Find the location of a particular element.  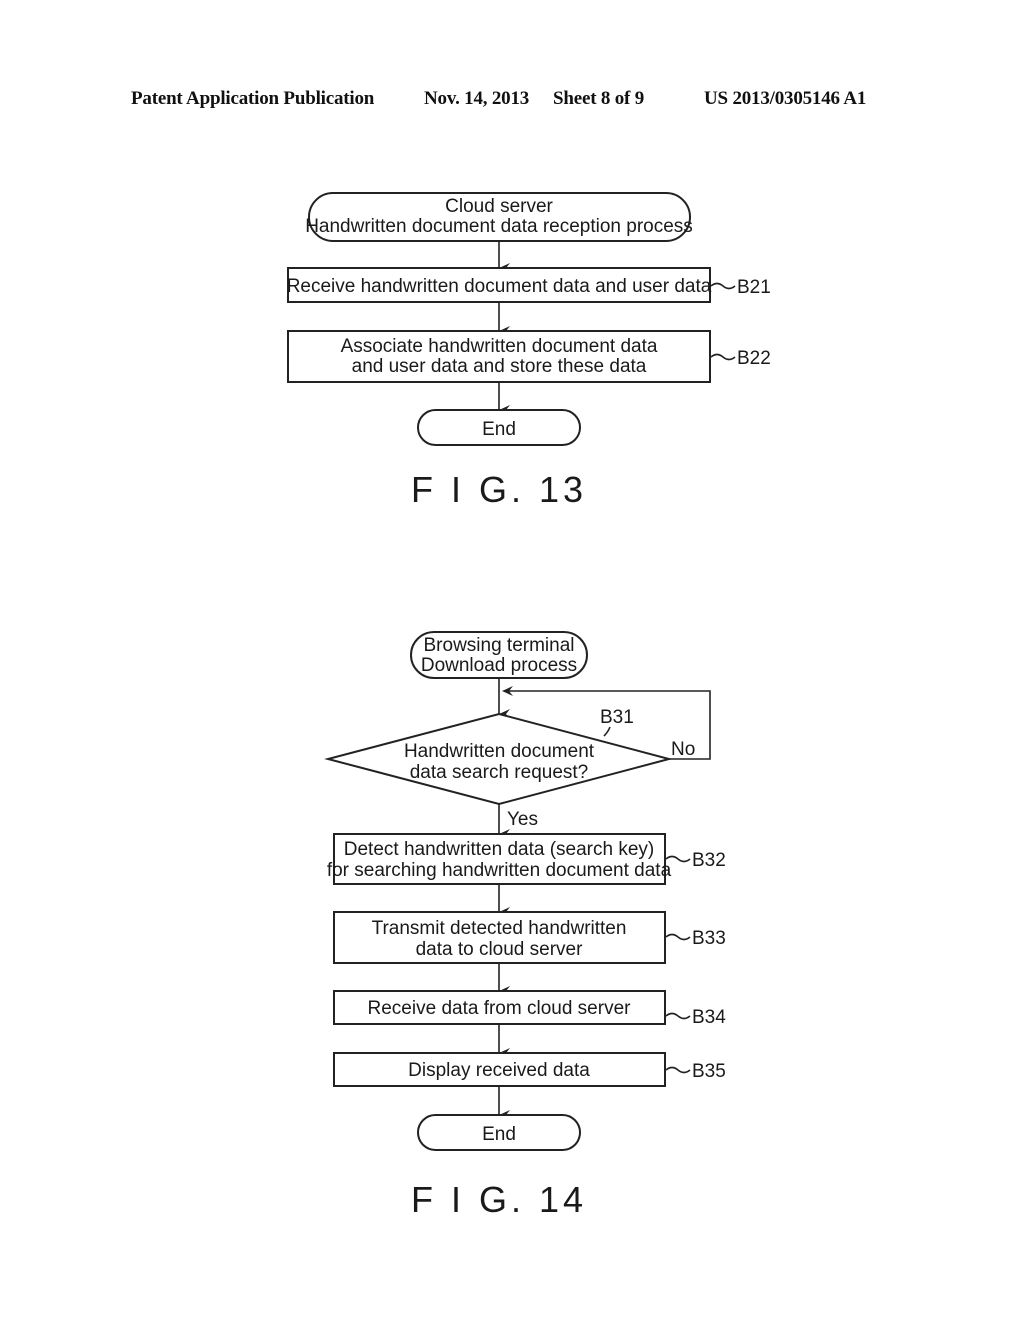

fig14-b34-leader is located at coordinates (678, 1016).